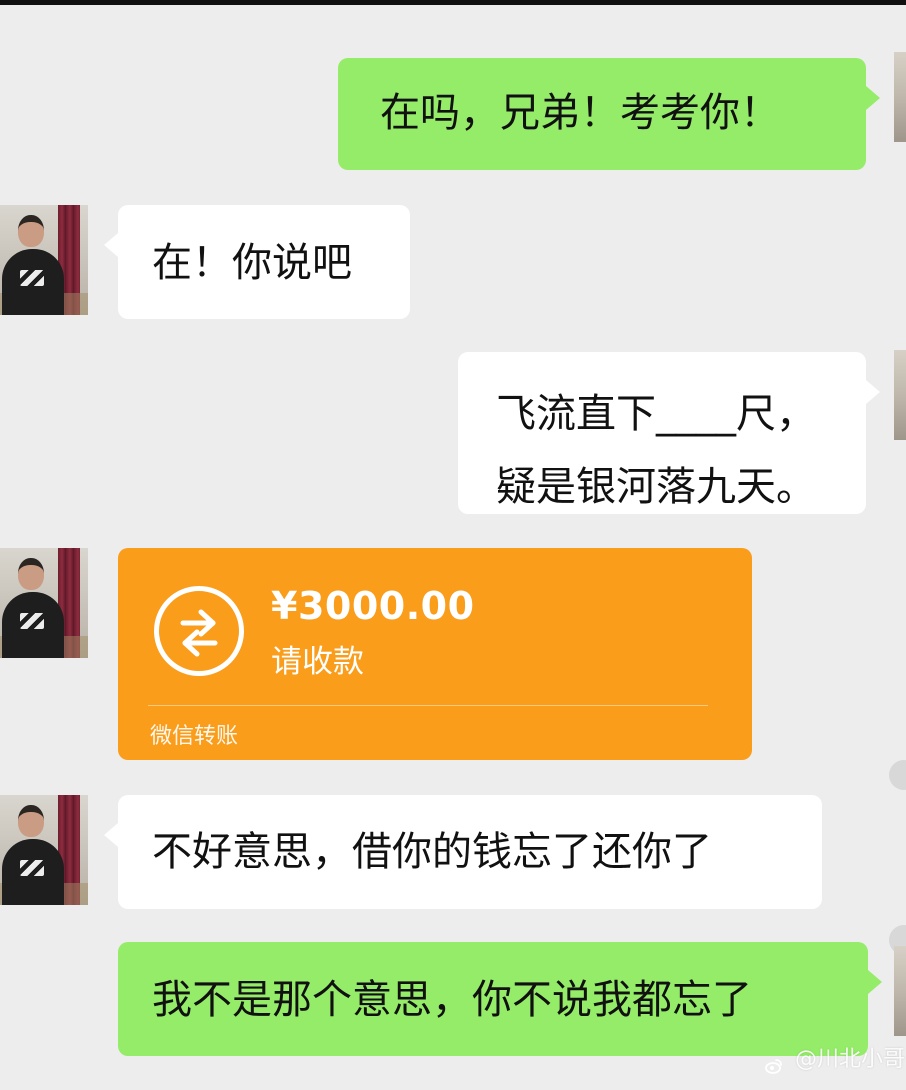 This screenshot has width=906, height=1090. Describe the element at coordinates (373, 606) in the screenshot. I see `transfer-amount: ¥3000.00` at that location.